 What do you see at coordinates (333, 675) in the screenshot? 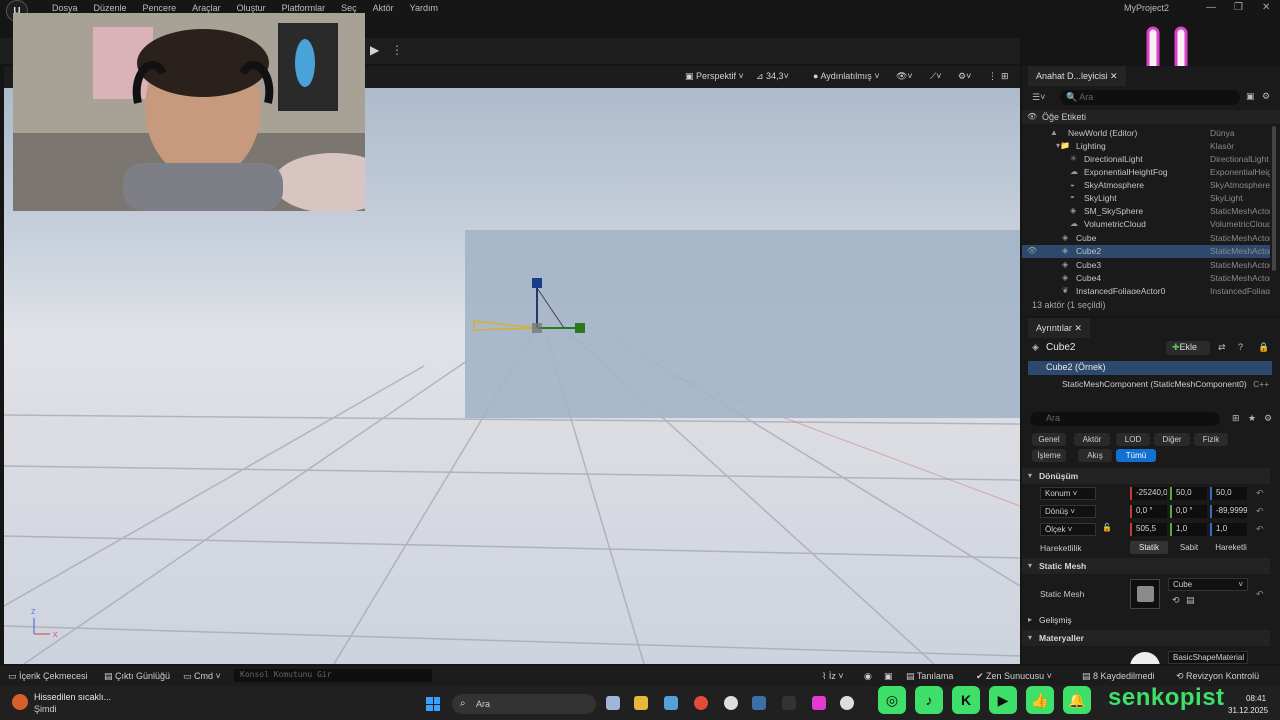
I see `console-input: Konsol Komutunu Gir` at bounding box center [333, 675].